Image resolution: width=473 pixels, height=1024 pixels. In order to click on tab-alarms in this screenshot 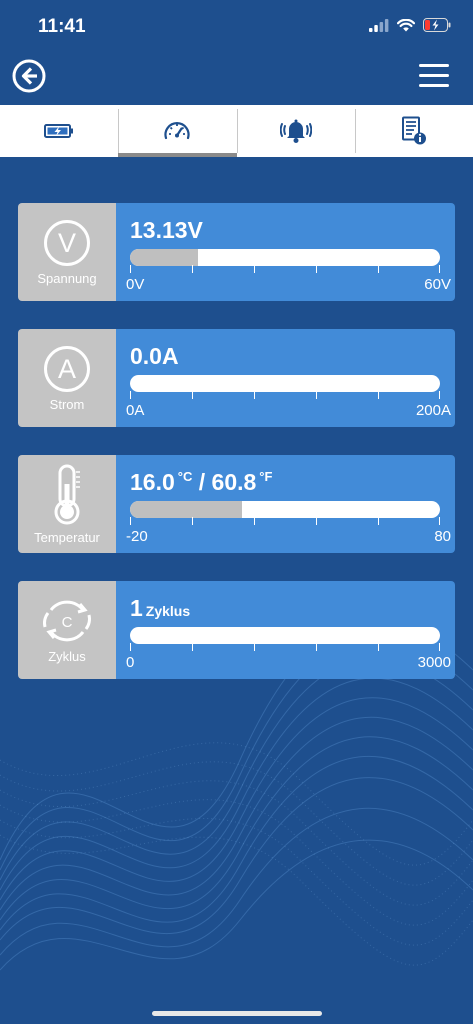, I will do `click(295, 131)`.